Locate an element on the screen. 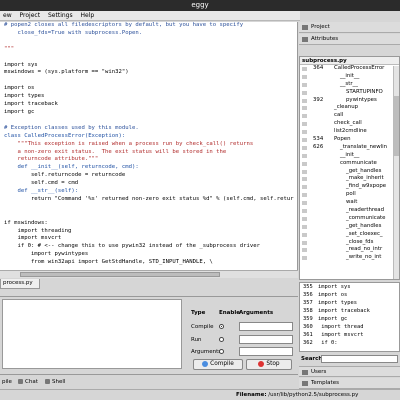  tree-item: poll is located at coordinates (349, 195).